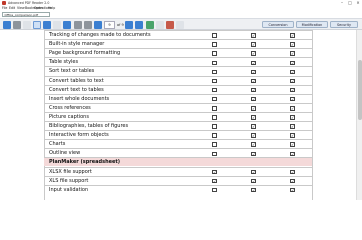 This screenshot has height=240, width=362. I want to click on tab-modification: Modification, so click(312, 24).